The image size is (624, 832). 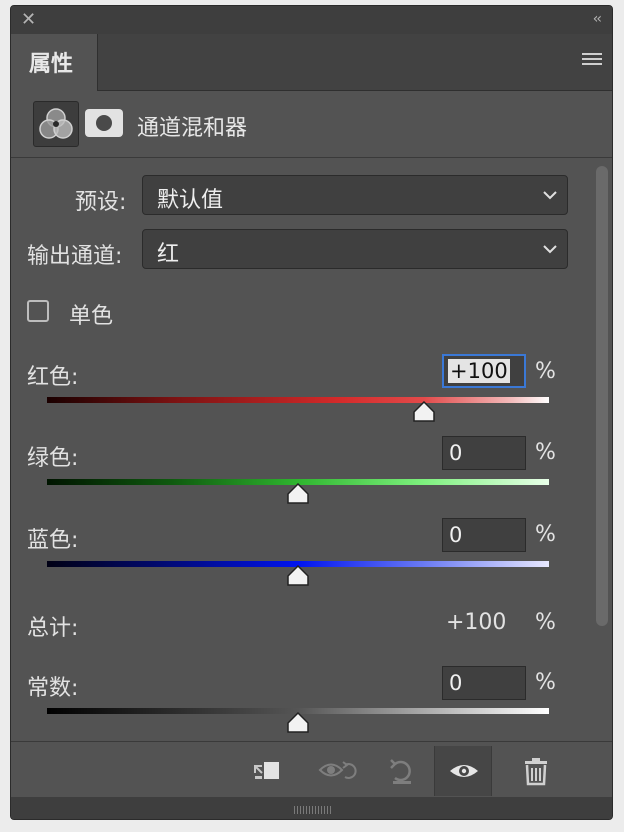 I want to click on tab-label: 属性, so click(x=51, y=64).